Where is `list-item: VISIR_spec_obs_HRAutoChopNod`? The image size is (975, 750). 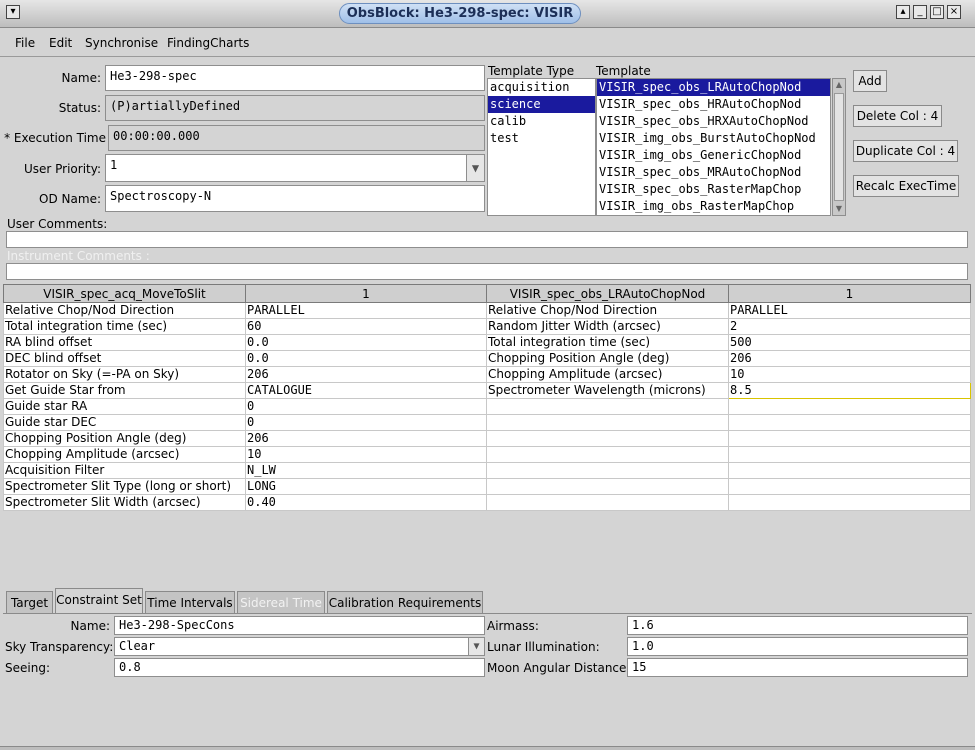
list-item: VISIR_spec_obs_HRAutoChopNod is located at coordinates (713, 104).